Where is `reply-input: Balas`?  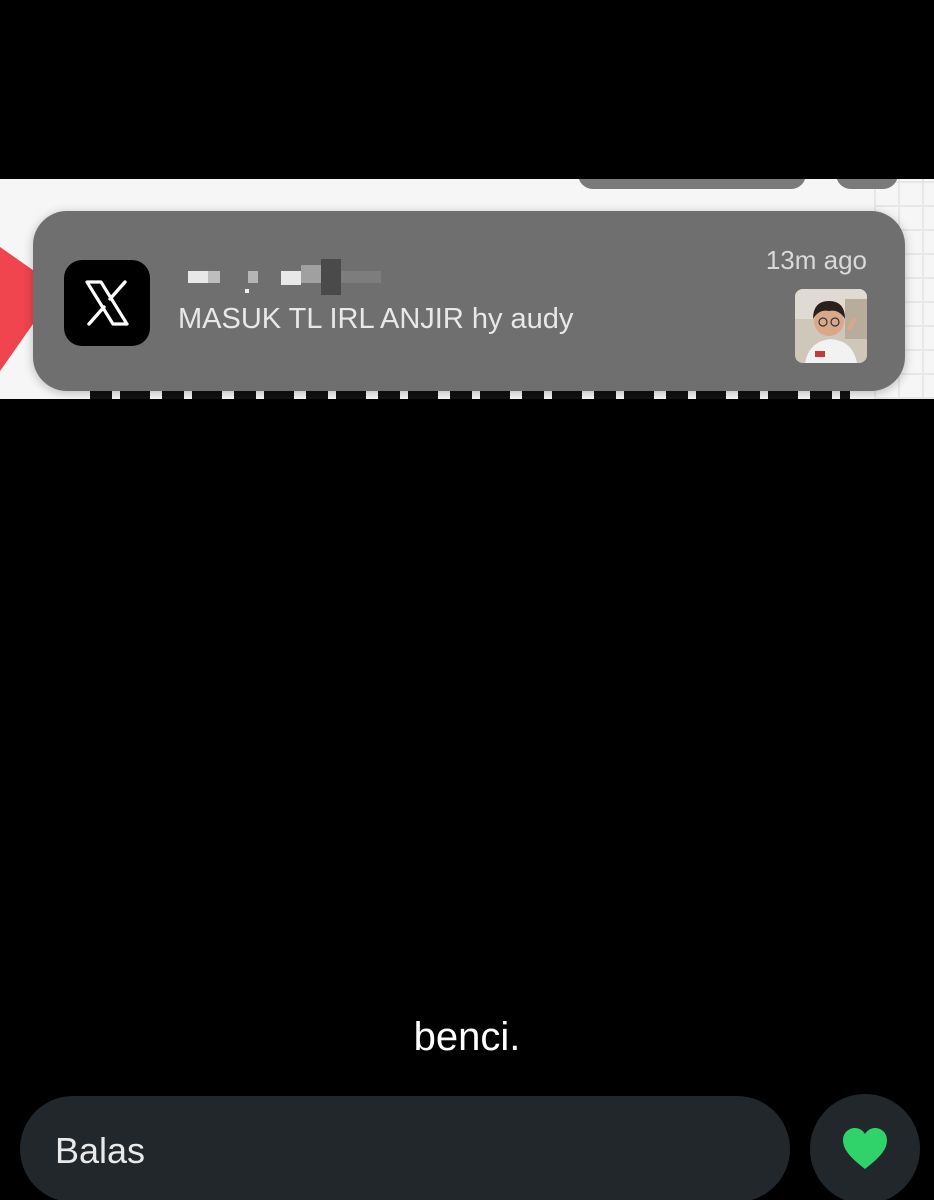
reply-input: Balas is located at coordinates (405, 1148).